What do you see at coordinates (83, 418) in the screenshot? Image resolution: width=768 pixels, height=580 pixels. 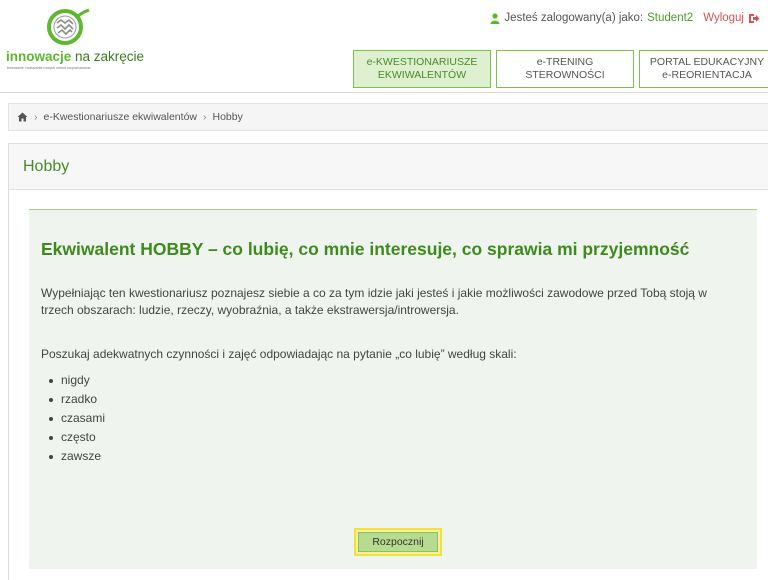 I see `scale-option: czasami` at bounding box center [83, 418].